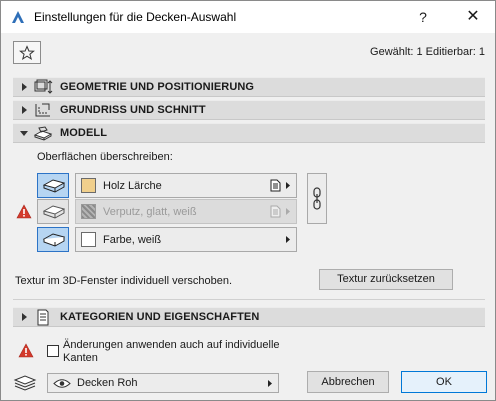  I want to click on surface-material-top: Holz Lärche, so click(186, 185).